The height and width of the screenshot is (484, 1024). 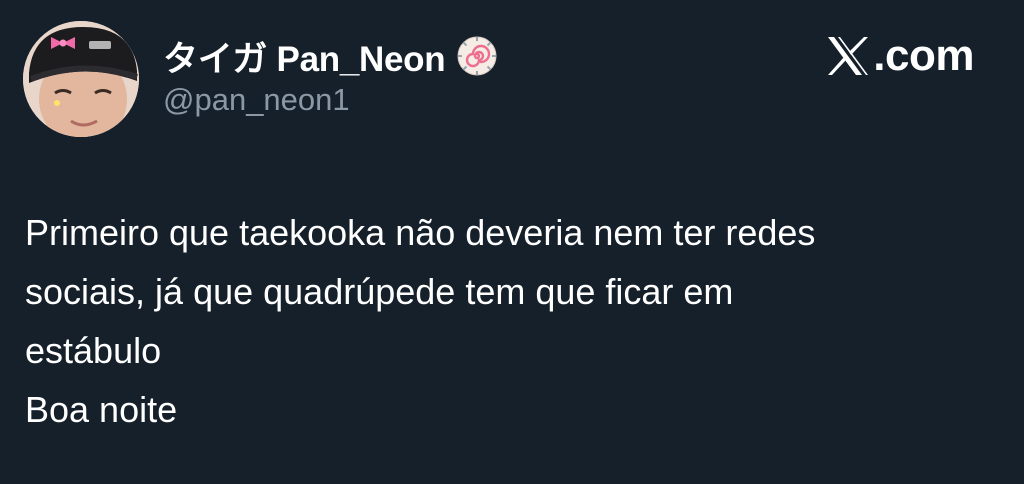 What do you see at coordinates (848, 56) in the screenshot?
I see `x-logo-icon` at bounding box center [848, 56].